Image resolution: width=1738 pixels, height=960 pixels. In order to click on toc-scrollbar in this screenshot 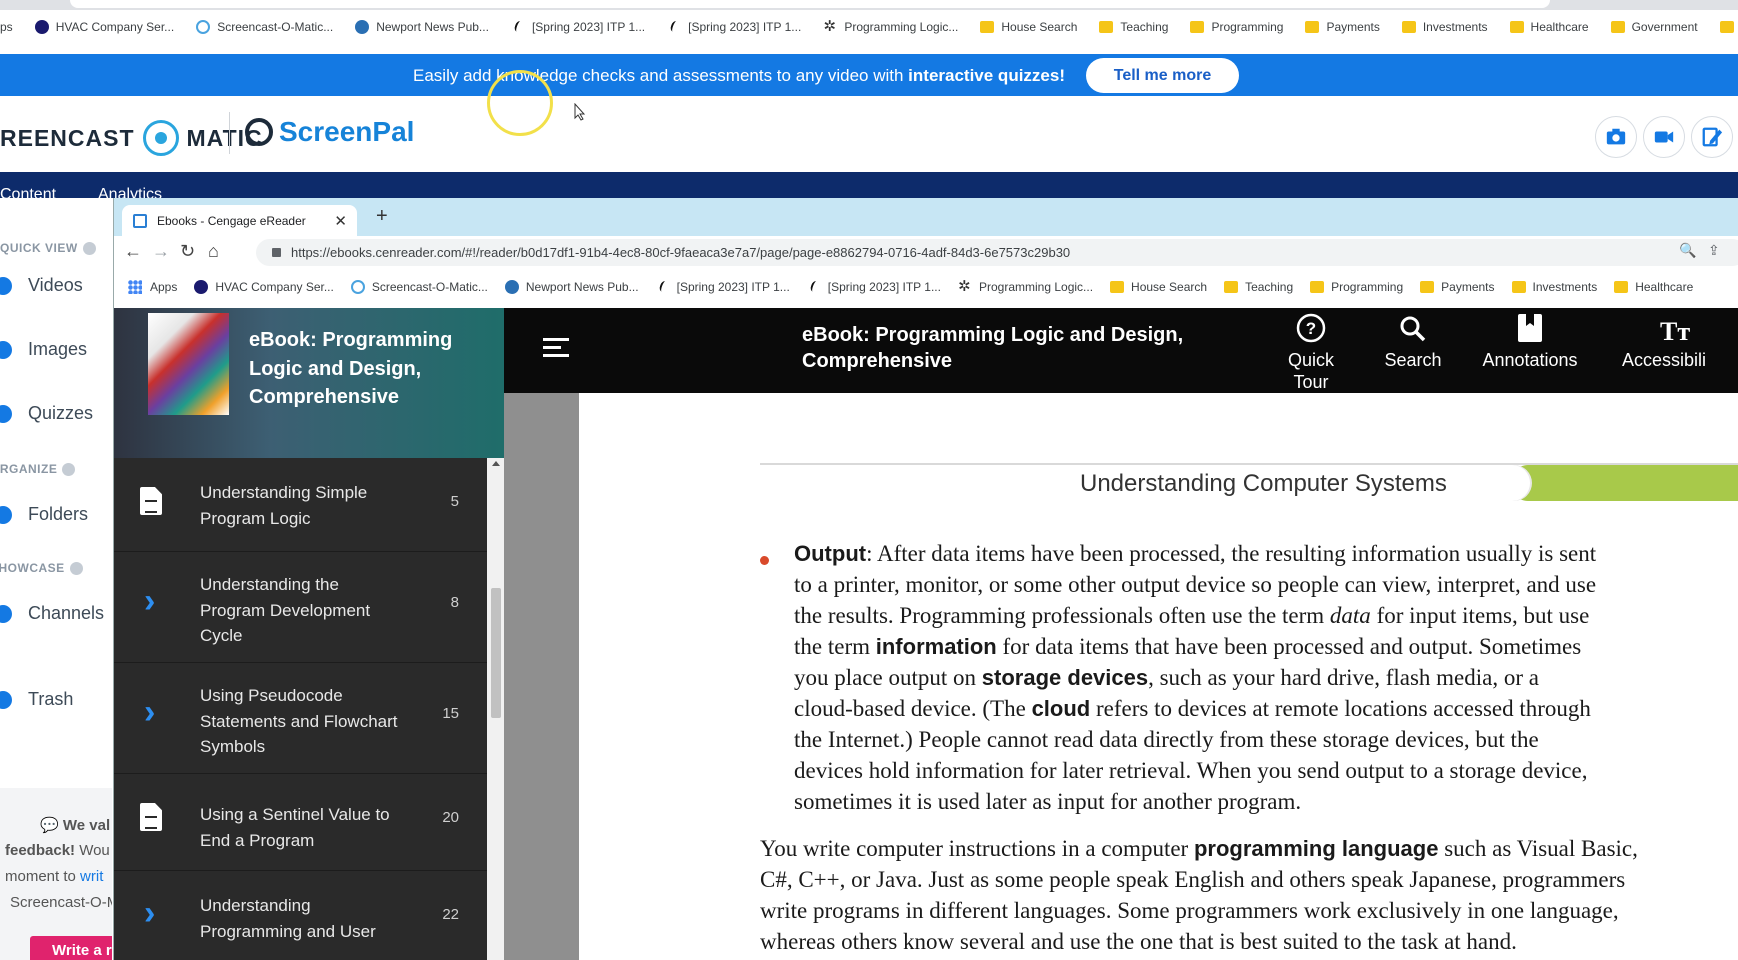, I will do `click(495, 709)`.